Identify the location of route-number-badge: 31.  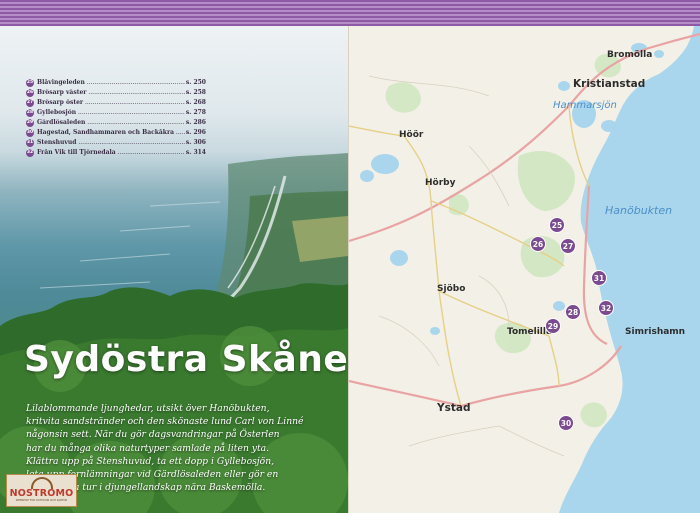
(30, 142).